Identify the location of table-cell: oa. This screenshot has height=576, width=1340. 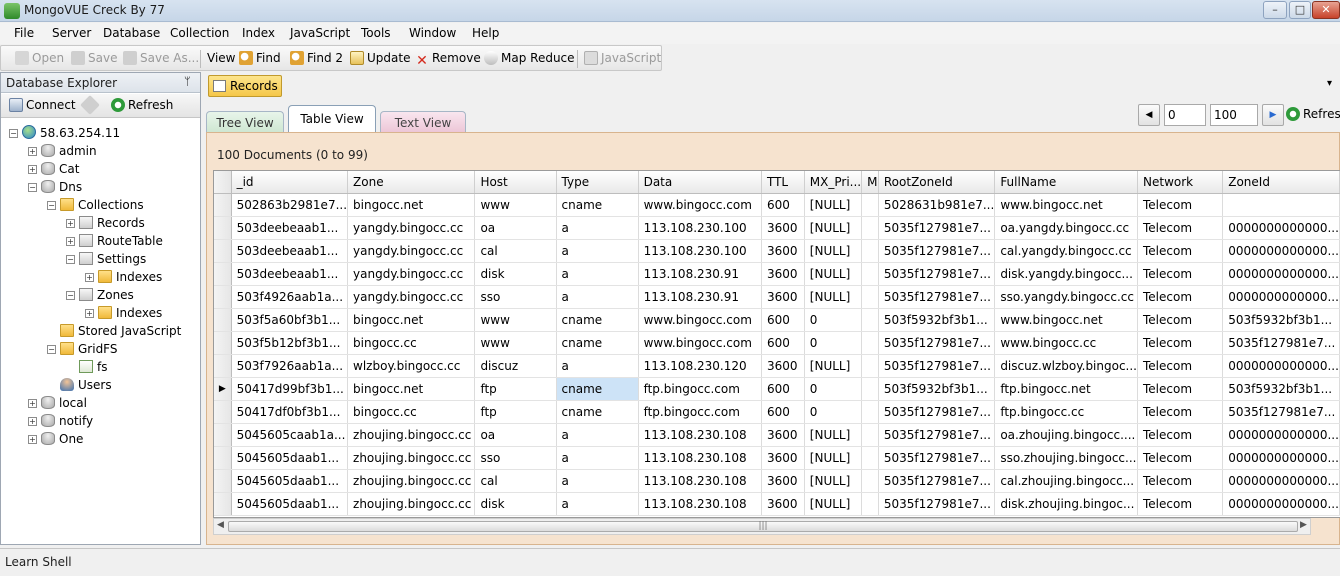
(515, 435).